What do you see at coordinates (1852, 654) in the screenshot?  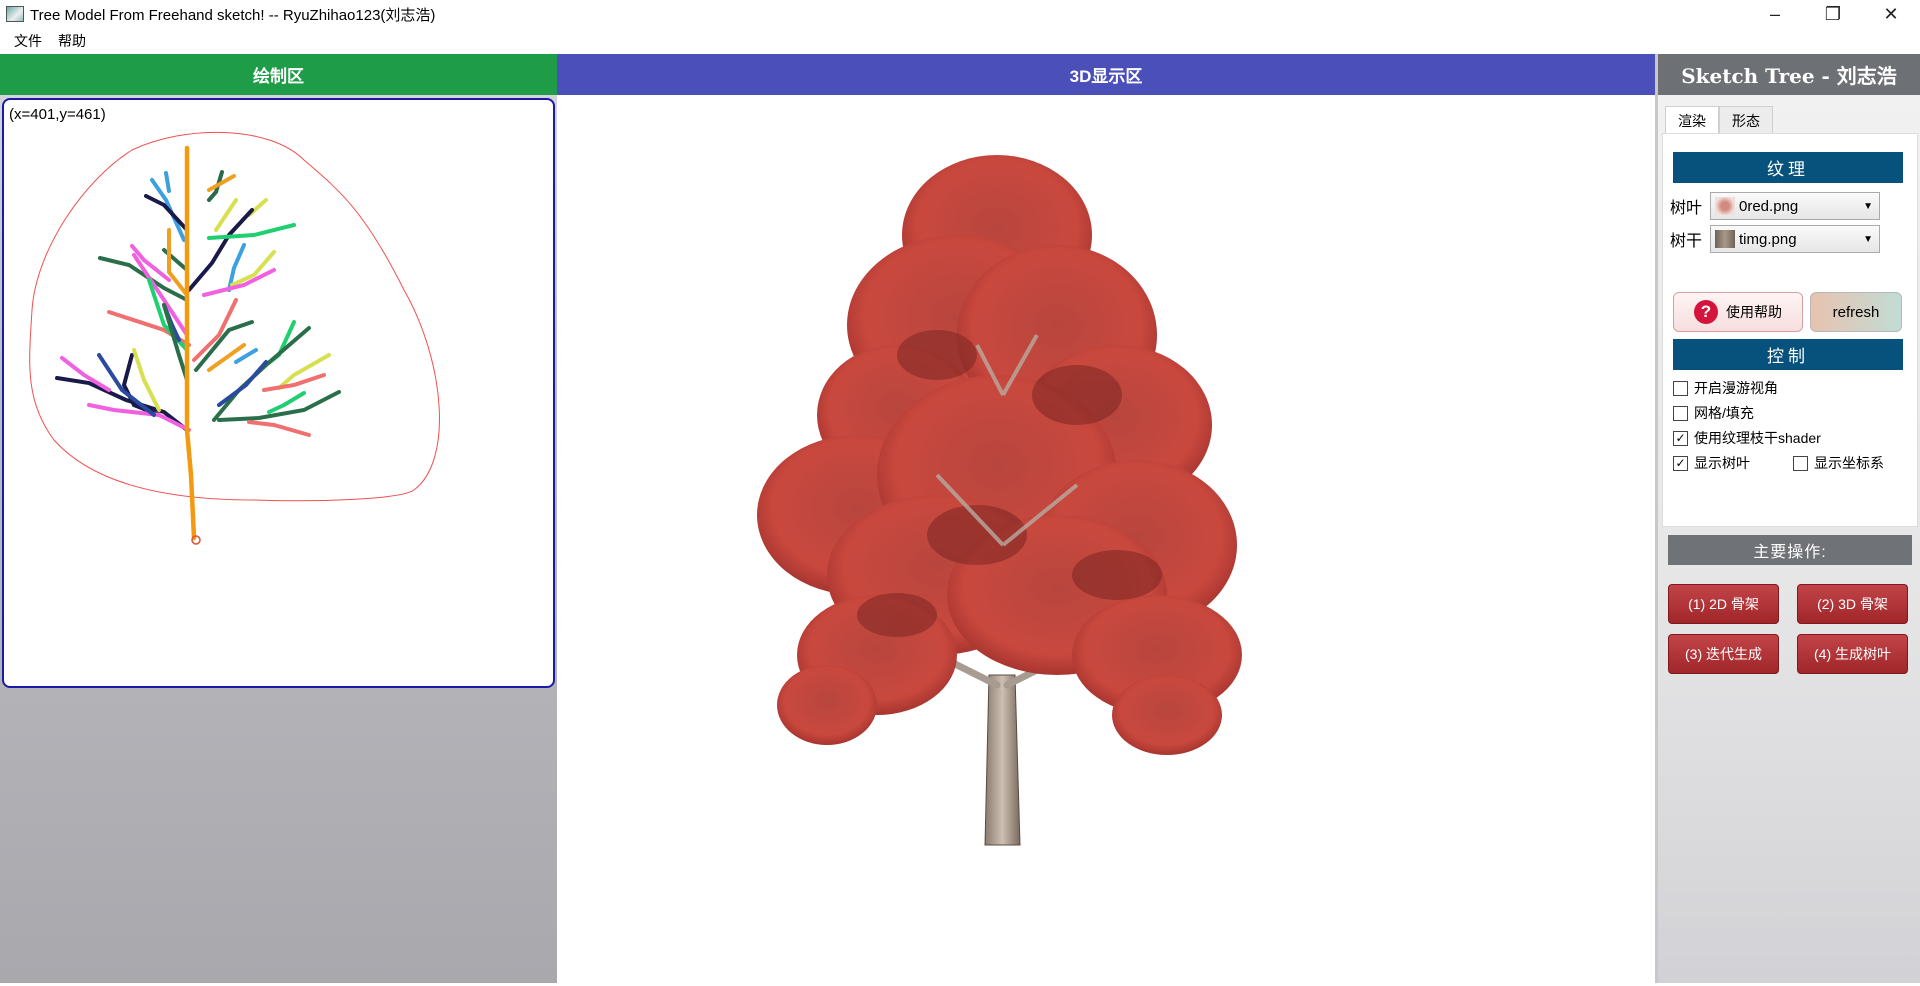 I see `generate-leaves-button: (4) 生成树叶` at bounding box center [1852, 654].